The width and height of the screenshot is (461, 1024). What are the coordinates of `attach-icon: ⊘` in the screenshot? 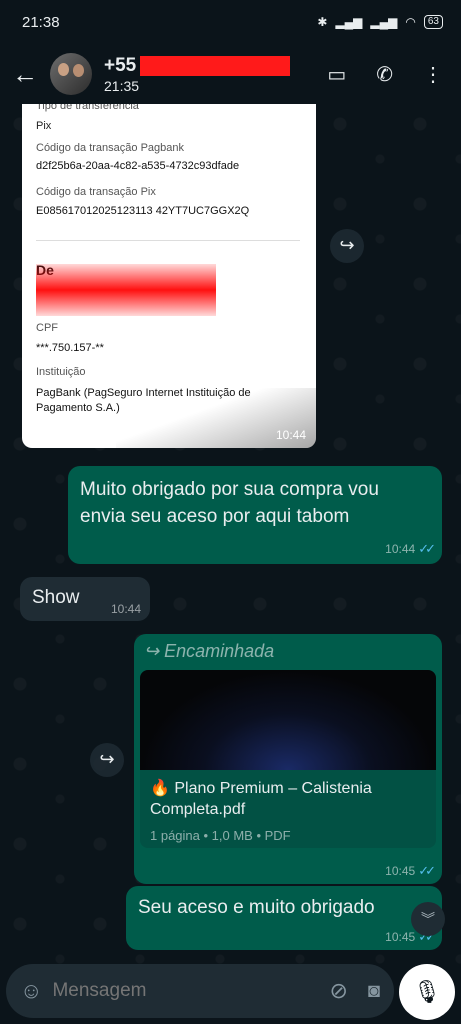 It's located at (338, 991).